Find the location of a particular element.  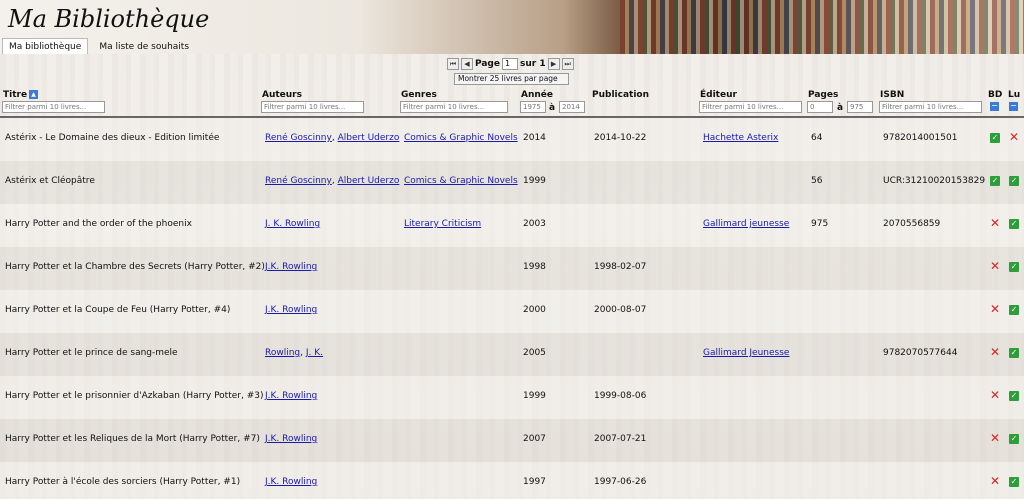

pages-to-input: 975 is located at coordinates (860, 107).